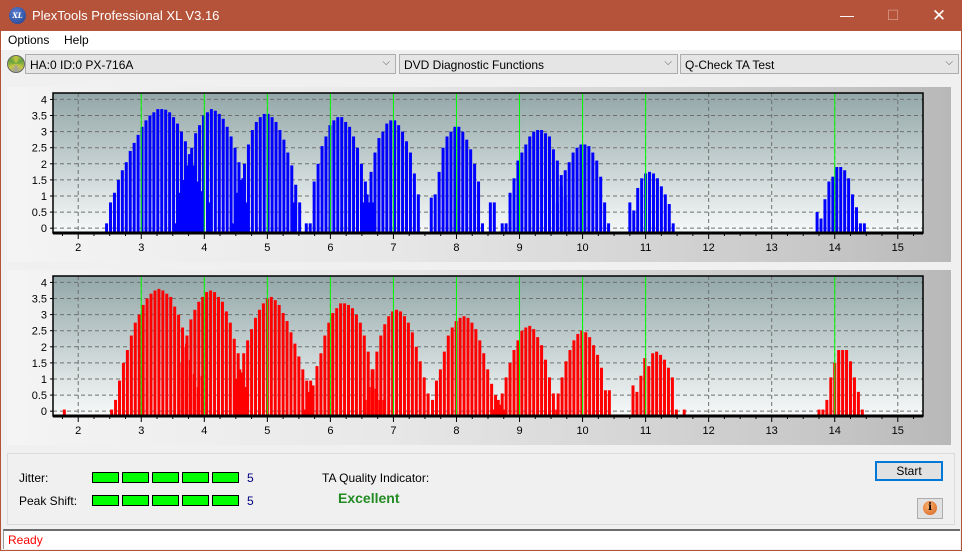 This screenshot has width=962, height=551. What do you see at coordinates (538, 64) in the screenshot?
I see `function-select: DVD Diagnostic Functions ⌵` at bounding box center [538, 64].